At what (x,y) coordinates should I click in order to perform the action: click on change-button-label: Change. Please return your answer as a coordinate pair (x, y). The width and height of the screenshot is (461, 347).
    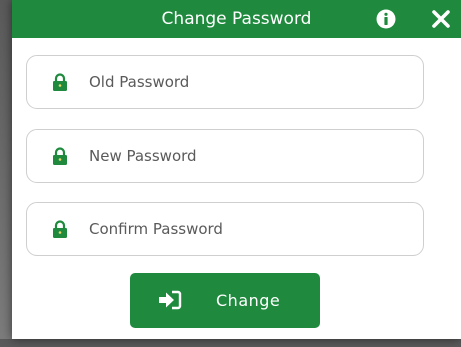
    Looking at the image, I should click on (248, 300).